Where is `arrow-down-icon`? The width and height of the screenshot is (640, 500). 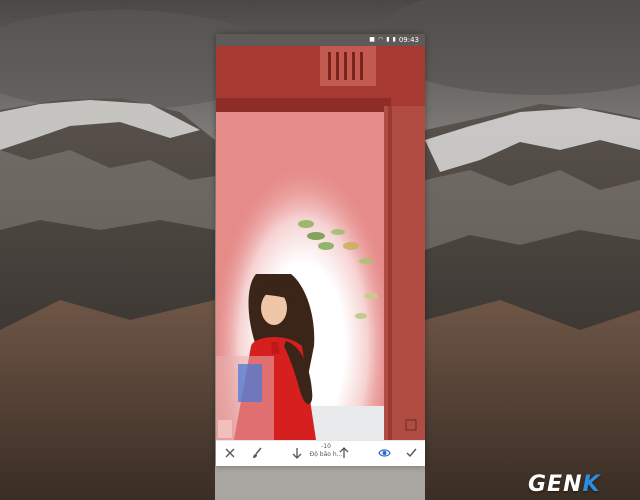 arrow-down-icon is located at coordinates (297, 453).